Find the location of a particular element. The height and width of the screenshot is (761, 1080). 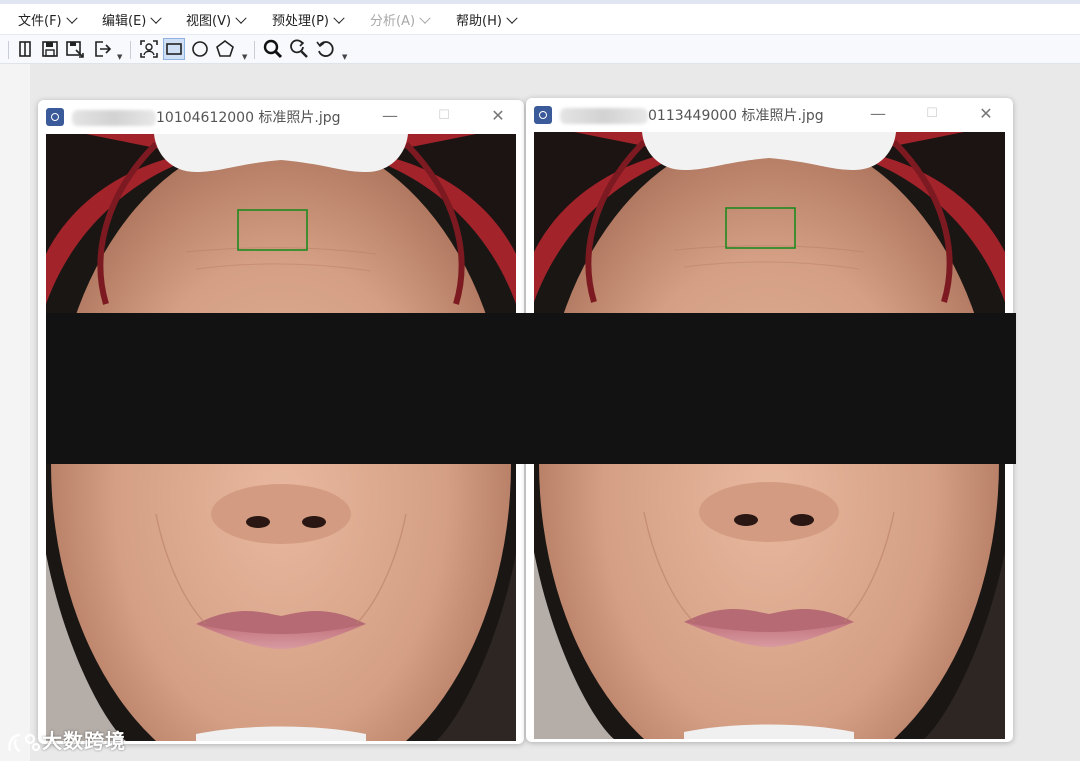

menu-bar: 文件(F) 编辑(E) 视图(V) 预处理(P) 分析(A) 帮助(H) is located at coordinates (540, 17).